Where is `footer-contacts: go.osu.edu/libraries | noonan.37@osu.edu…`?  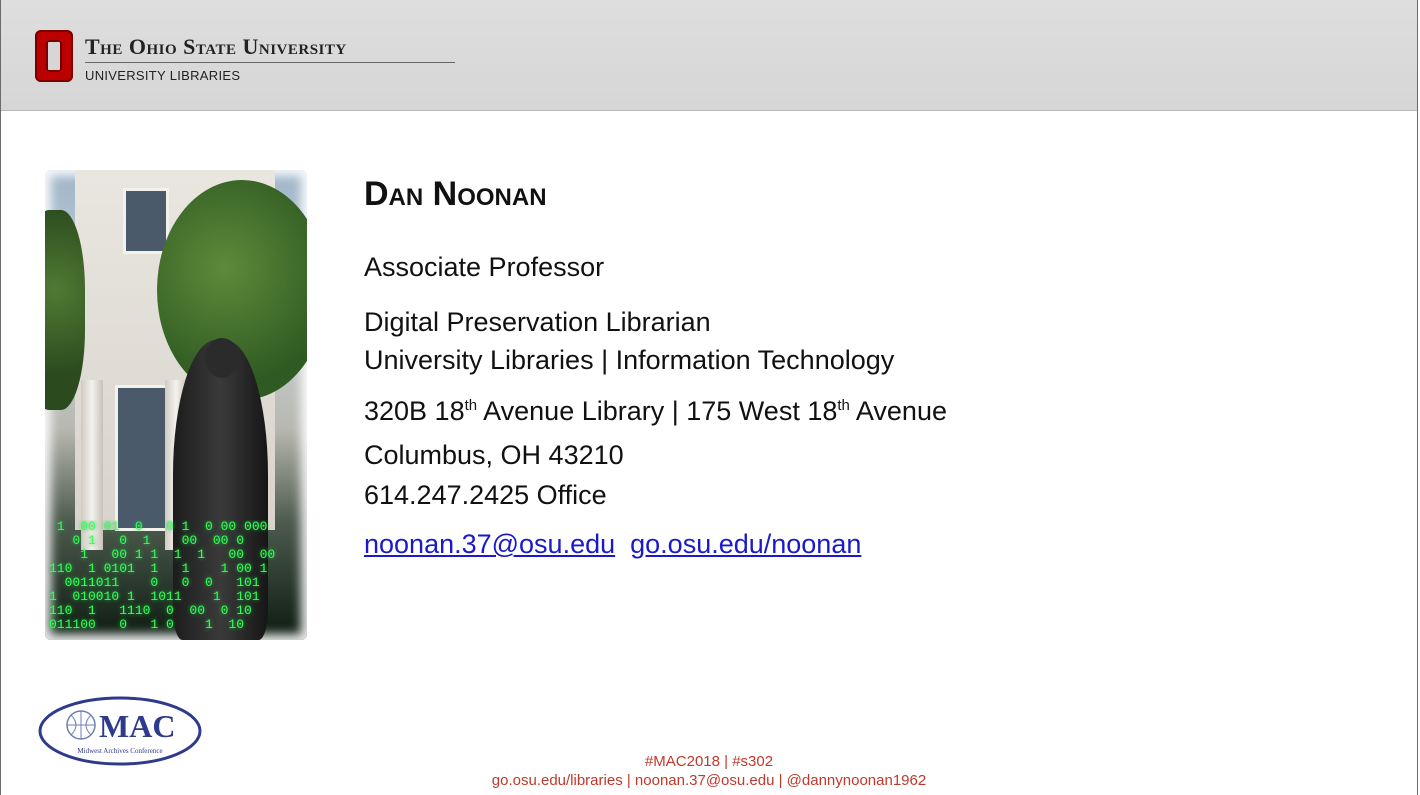
footer-contacts: go.osu.edu/libraries | noonan.37@osu.edu… is located at coordinates (709, 780).